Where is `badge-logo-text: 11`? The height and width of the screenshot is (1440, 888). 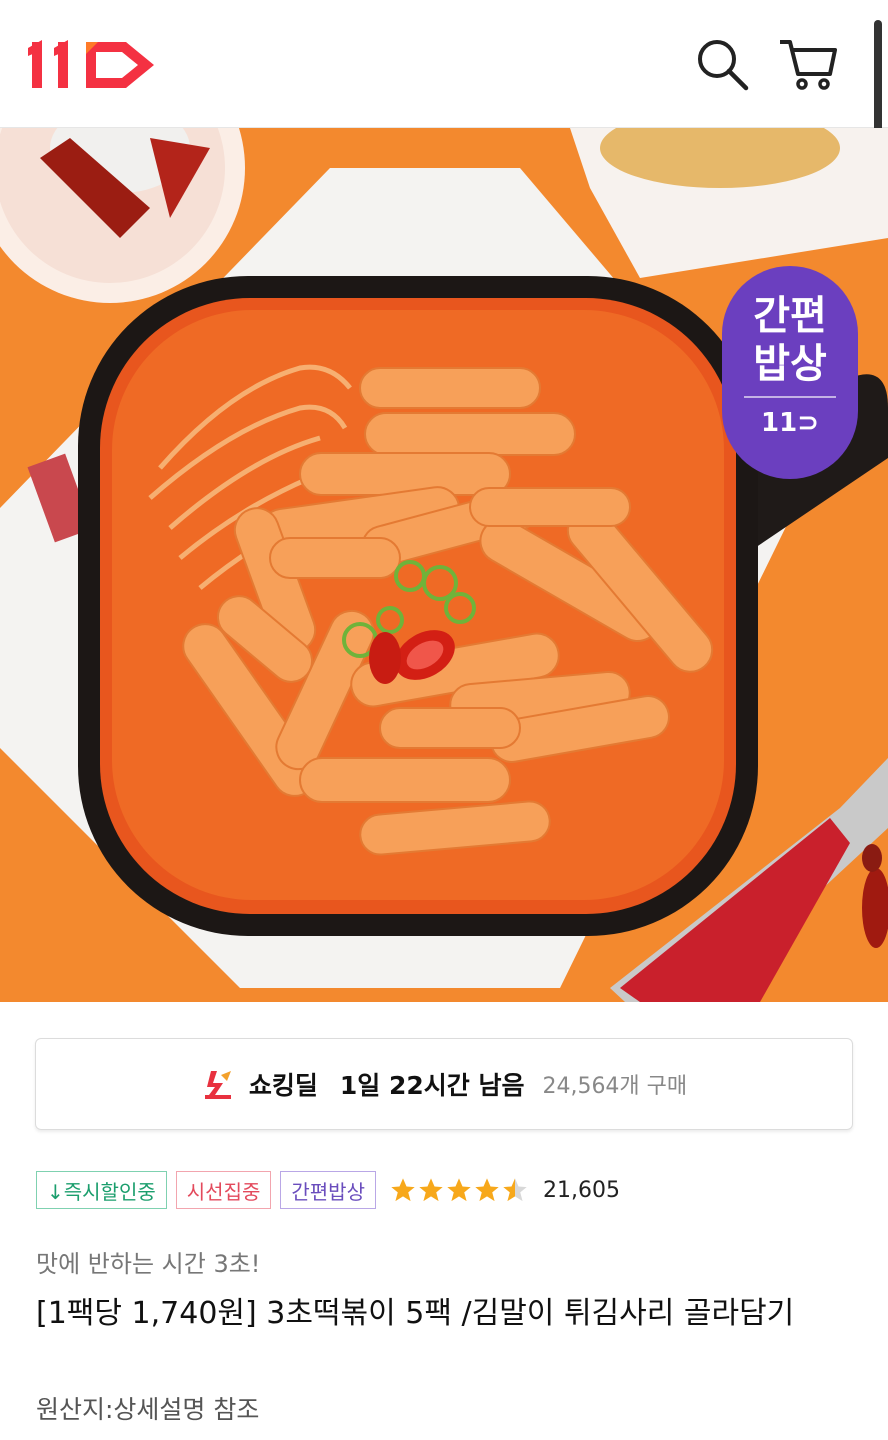 badge-logo-text: 11 is located at coordinates (779, 423).